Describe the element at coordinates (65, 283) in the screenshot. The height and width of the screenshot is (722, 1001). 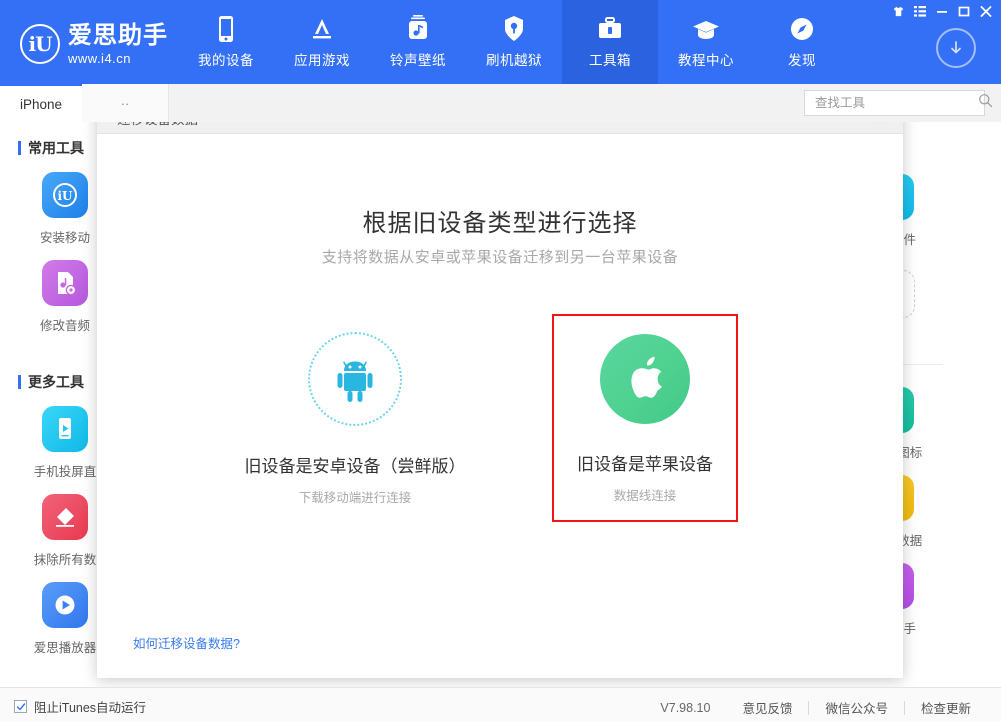
I see `audio-edit-icon` at that location.